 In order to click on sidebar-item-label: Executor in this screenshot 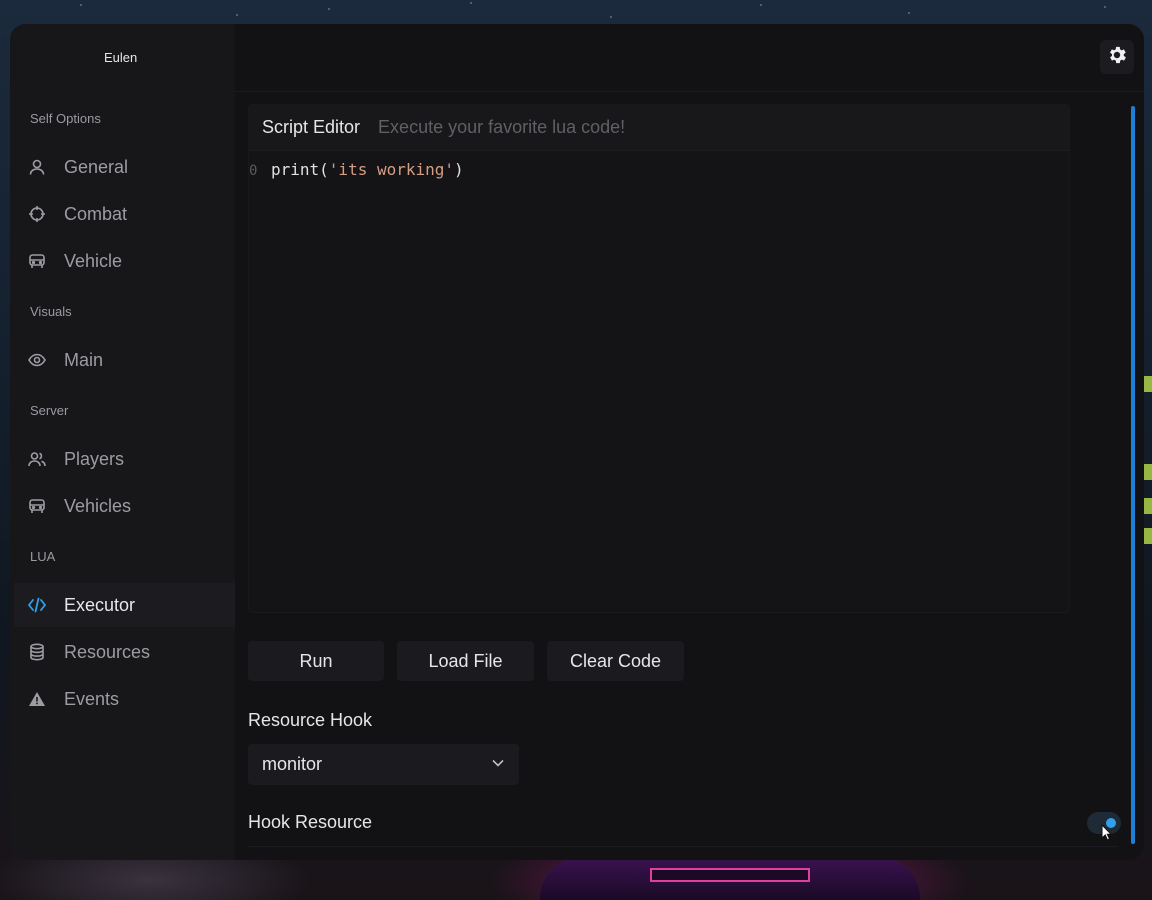, I will do `click(100, 604)`.